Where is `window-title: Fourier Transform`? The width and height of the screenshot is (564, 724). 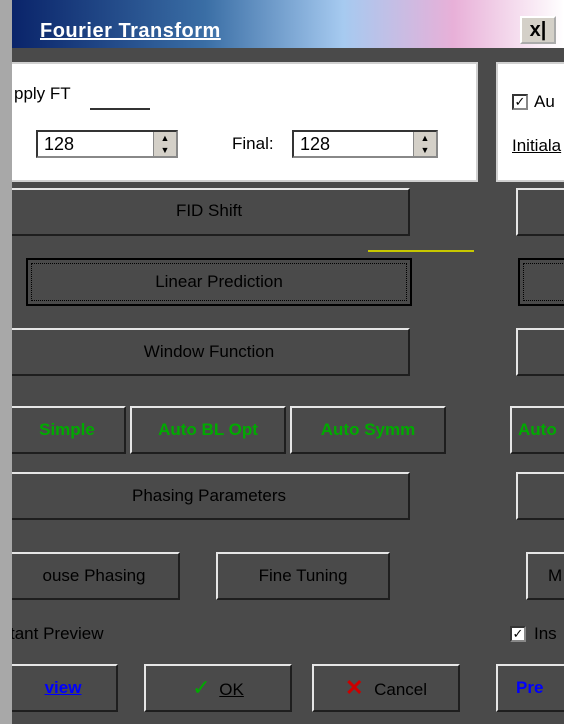 window-title: Fourier Transform is located at coordinates (130, 31).